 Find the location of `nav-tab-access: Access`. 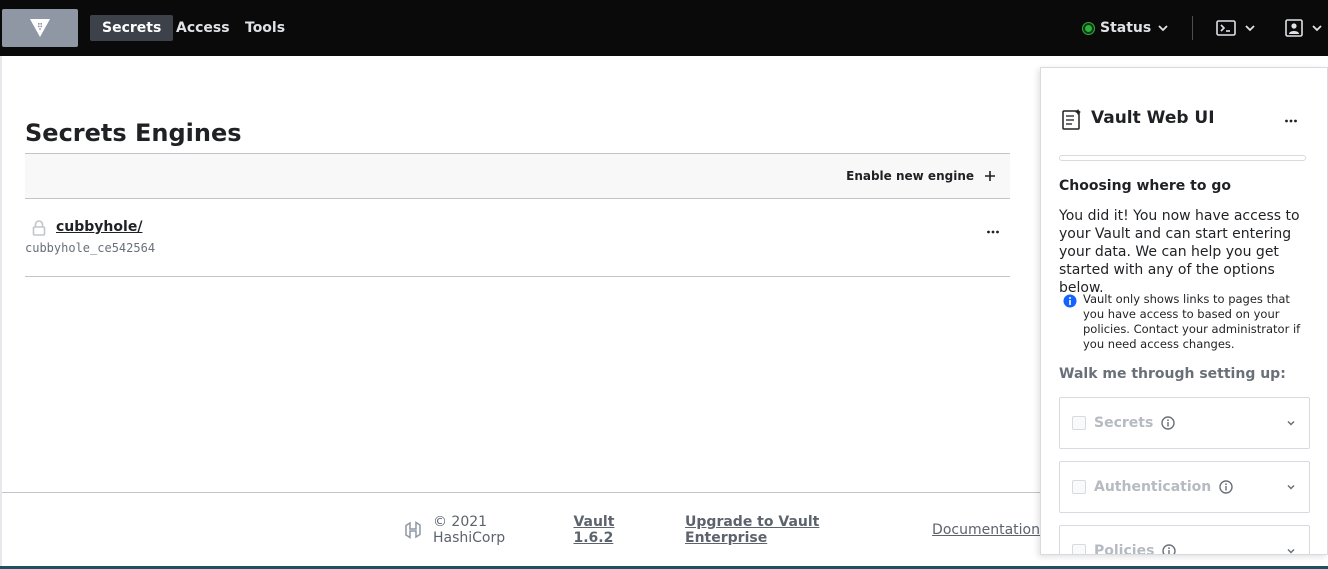

nav-tab-access: Access is located at coordinates (203, 28).